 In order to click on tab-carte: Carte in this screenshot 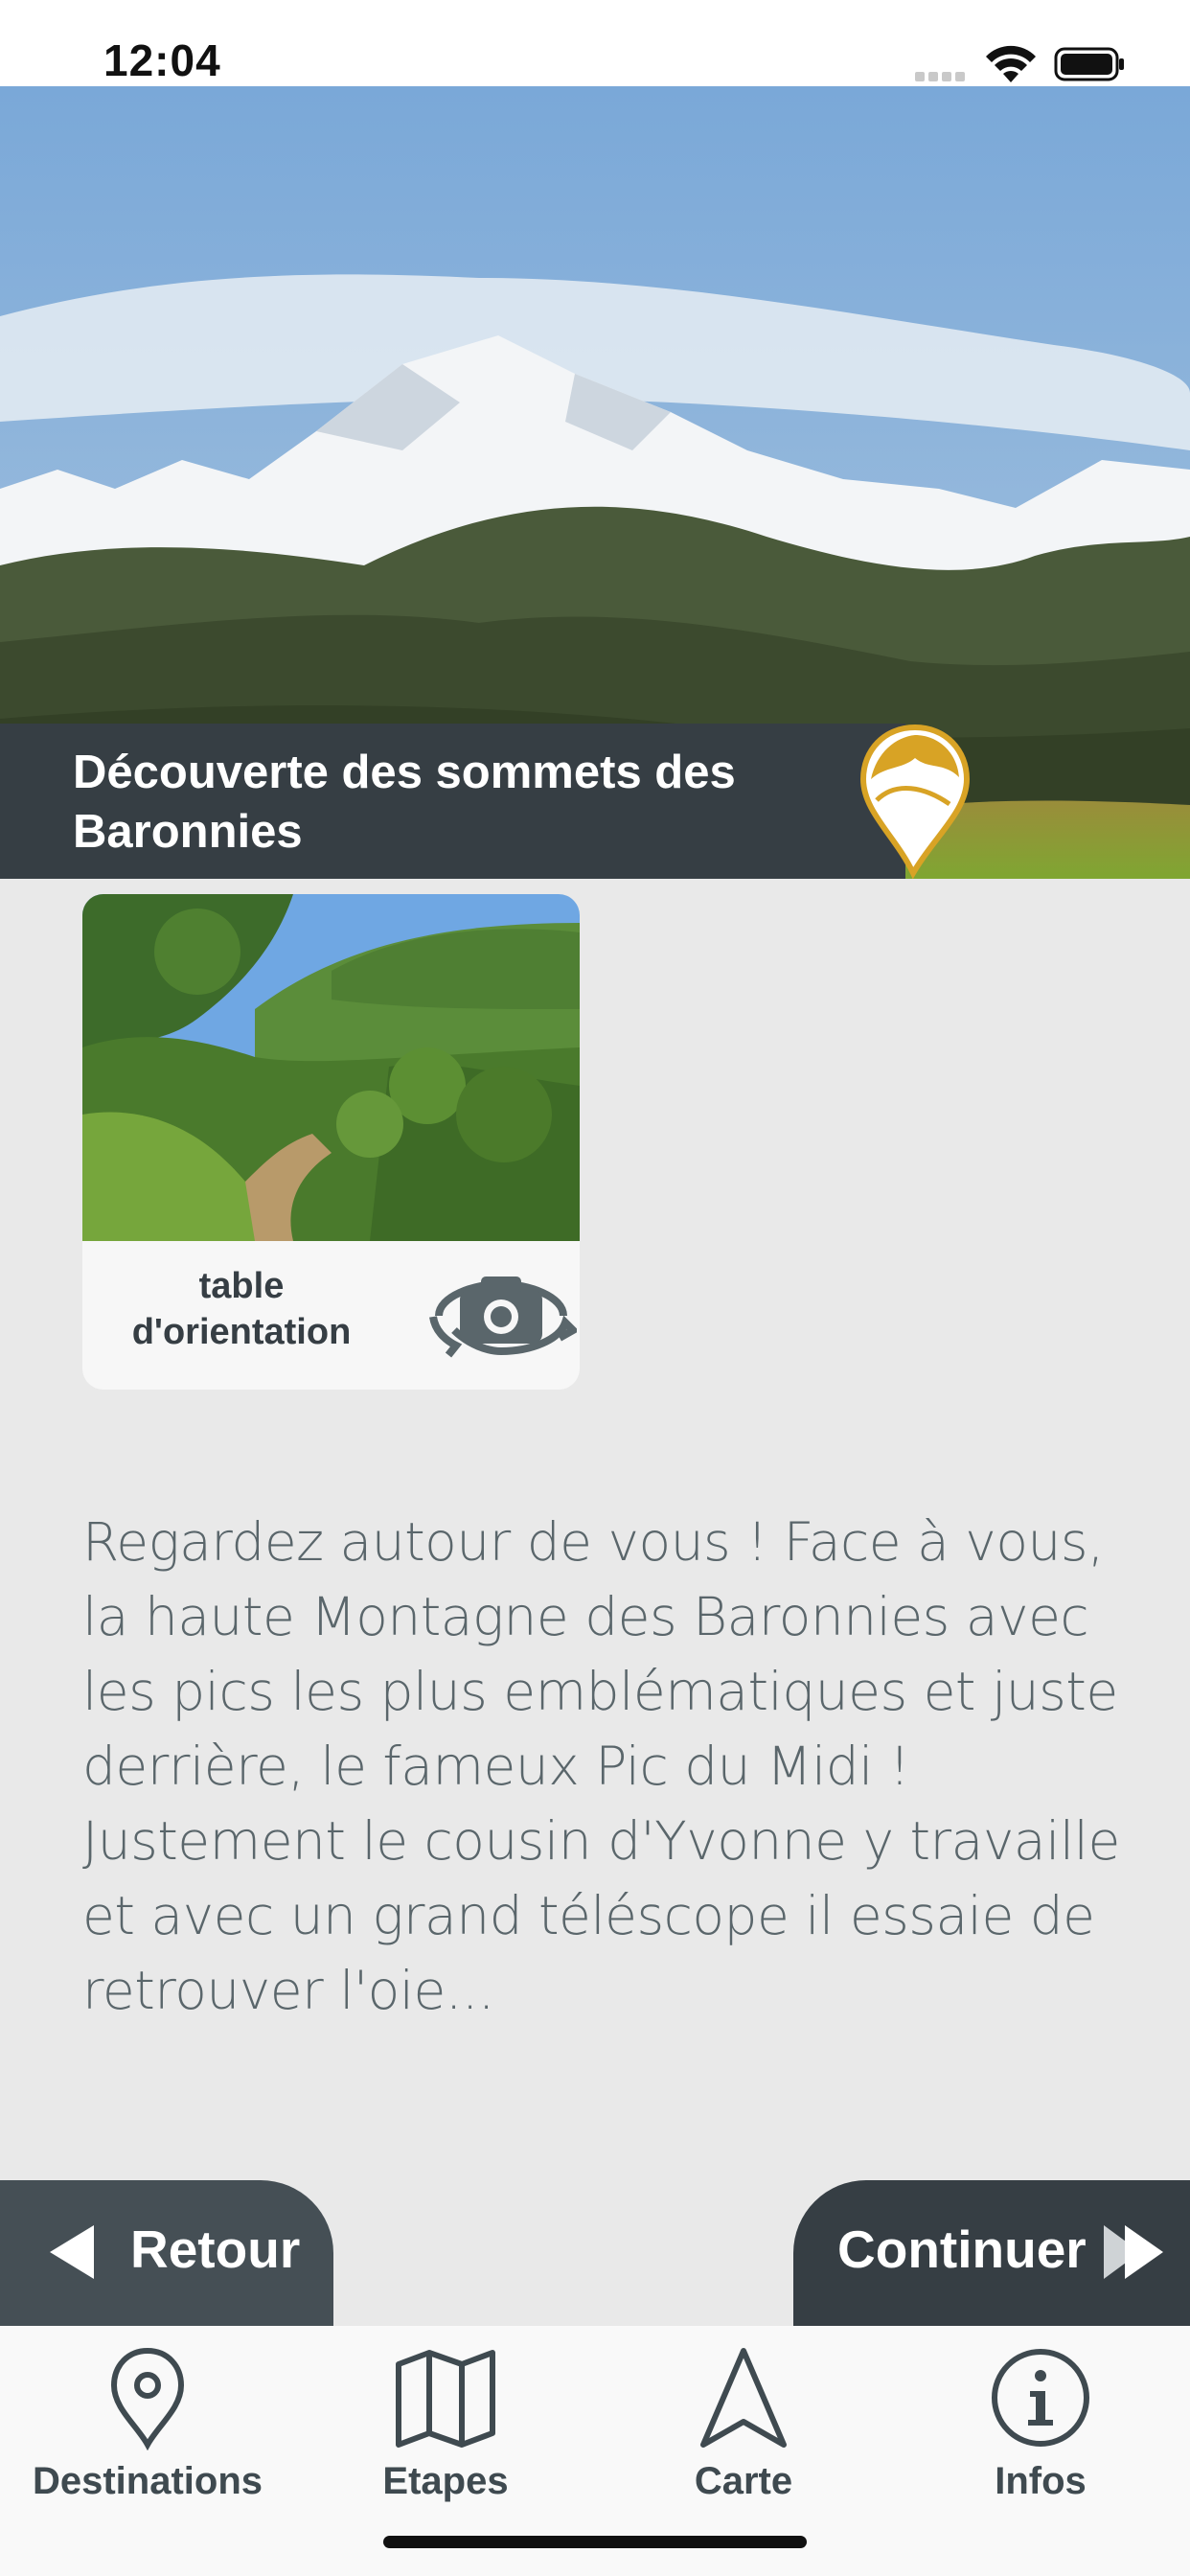, I will do `click(744, 2418)`.